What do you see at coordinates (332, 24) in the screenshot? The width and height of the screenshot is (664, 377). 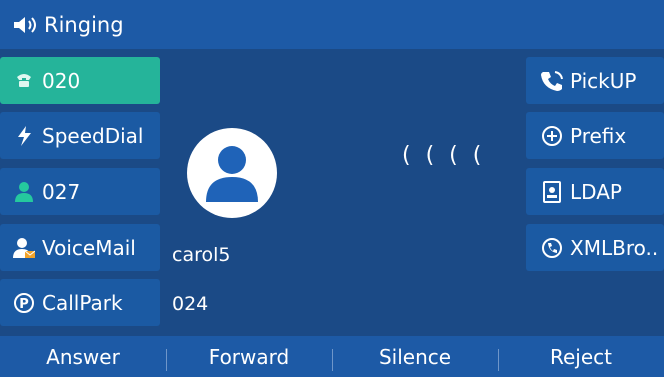 I see `status-bar: Ringing` at bounding box center [332, 24].